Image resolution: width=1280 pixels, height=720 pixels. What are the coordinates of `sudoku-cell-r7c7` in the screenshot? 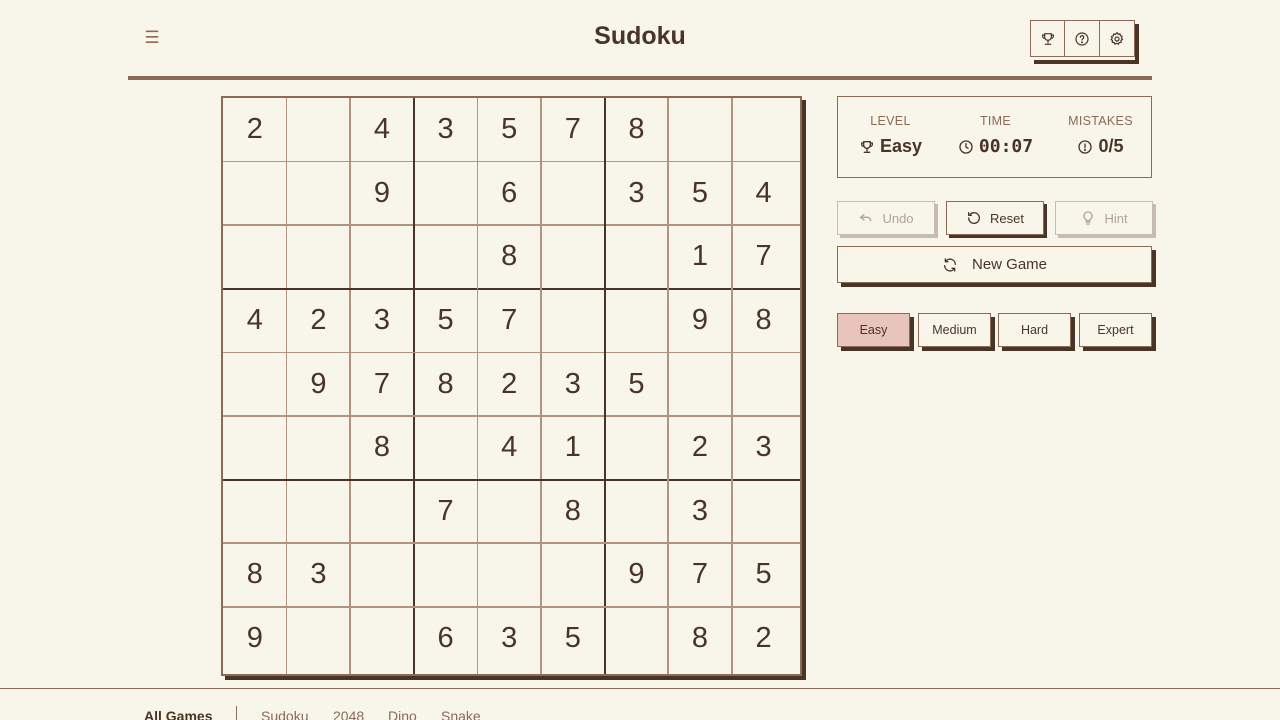 It's located at (637, 512).